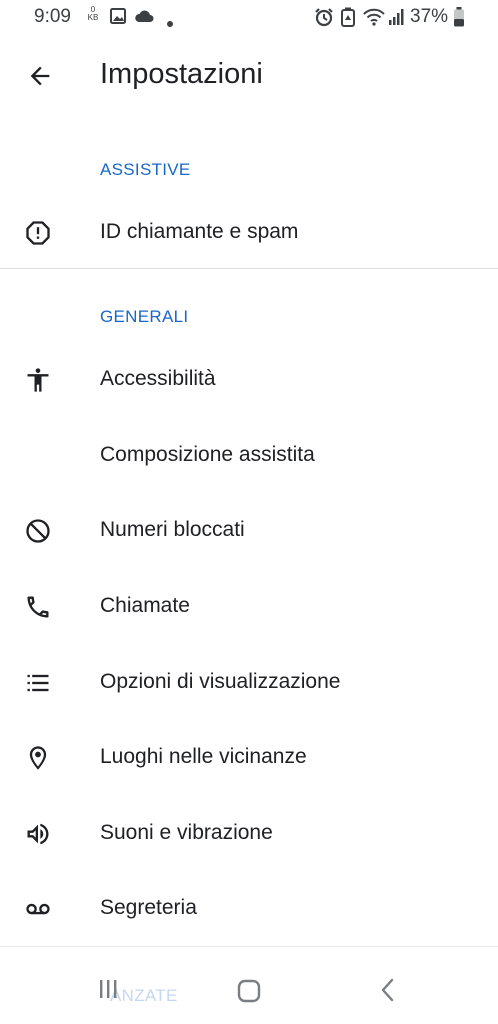 The height and width of the screenshot is (1024, 498). Describe the element at coordinates (170, 23) in the screenshot. I see `dot-icon` at that location.